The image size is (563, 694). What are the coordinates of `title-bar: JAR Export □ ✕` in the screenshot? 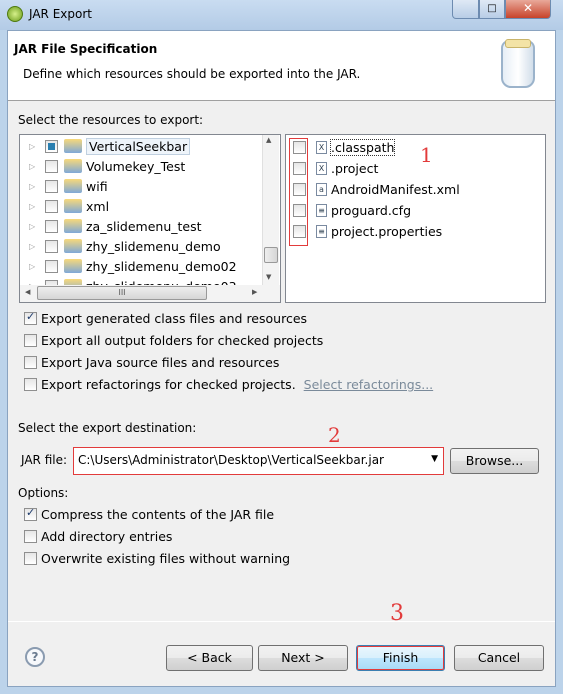 It's located at (281, 15).